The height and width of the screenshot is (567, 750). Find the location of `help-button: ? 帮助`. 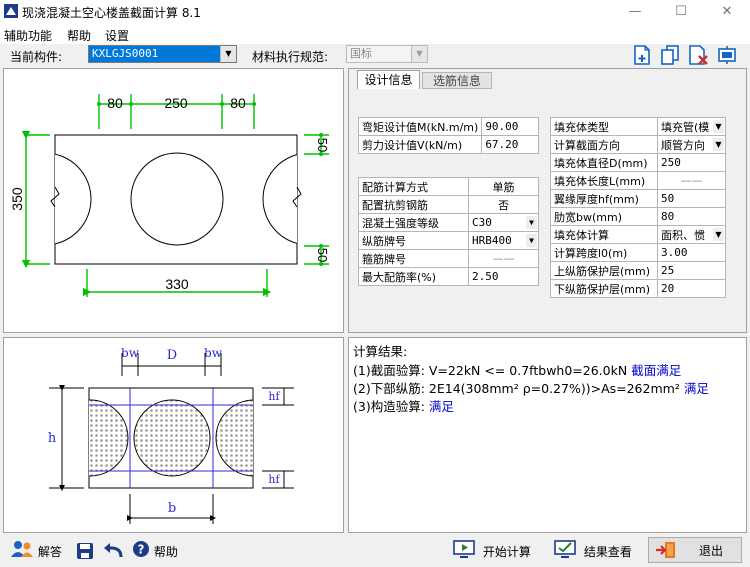

help-button: ? 帮助 is located at coordinates (155, 551).